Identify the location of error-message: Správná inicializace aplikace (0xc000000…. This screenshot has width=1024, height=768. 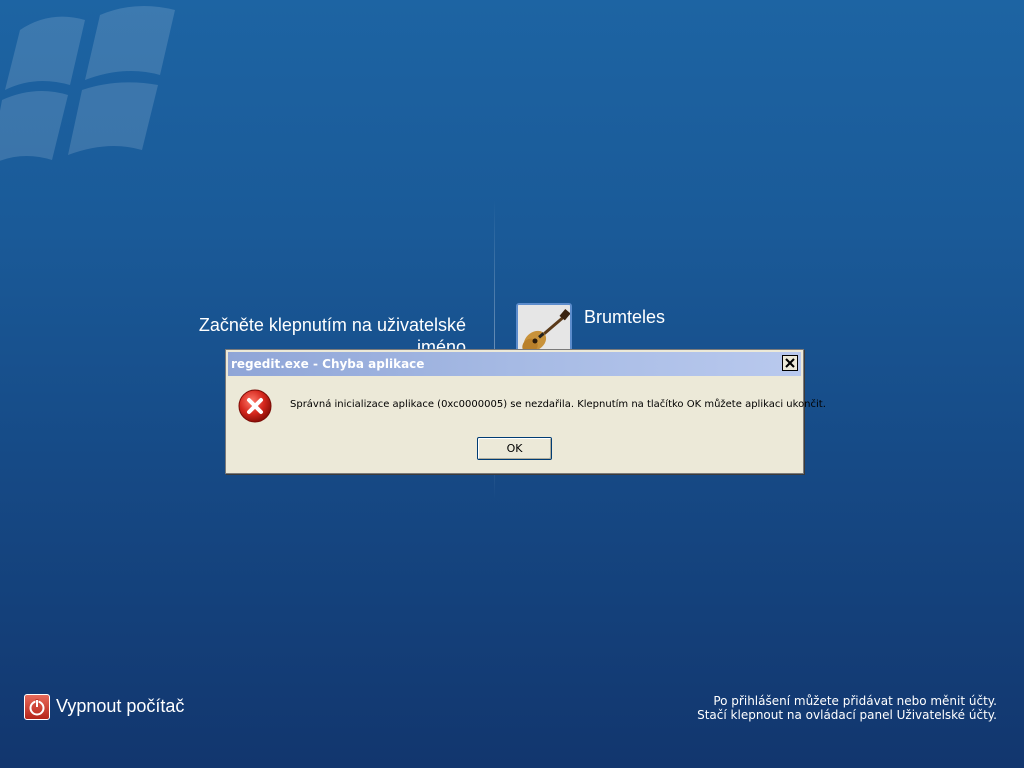
(558, 404).